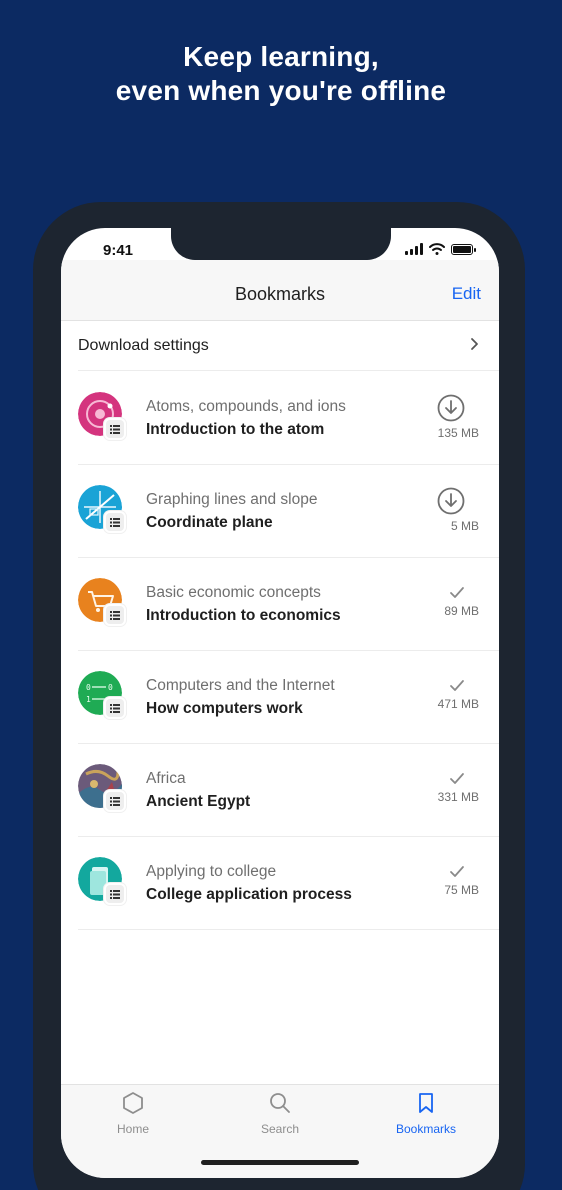 Image resolution: width=562 pixels, height=1190 pixels. I want to click on course-title: College application process, so click(249, 894).